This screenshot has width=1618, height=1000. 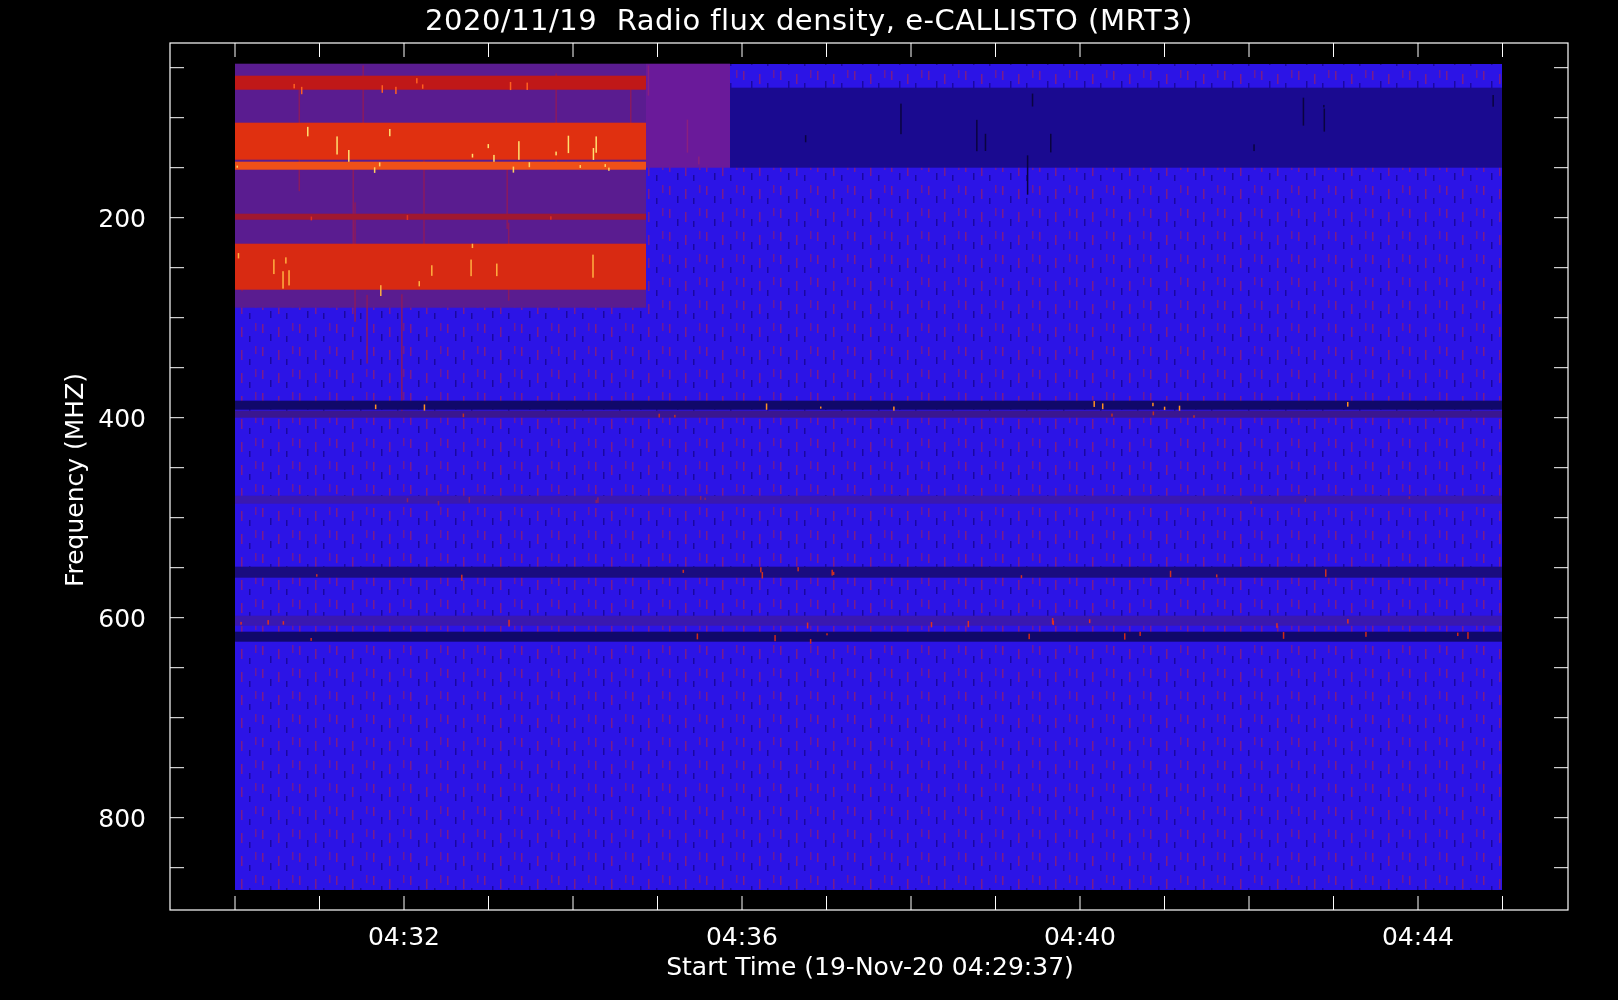 I want to click on tick-label: 800, so click(x=122, y=818).